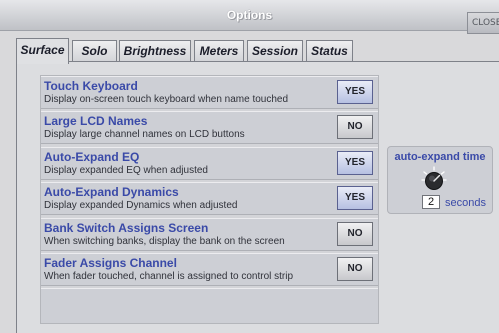  What do you see at coordinates (355, 92) in the screenshot?
I see `touch-keyboard-toggle: YES` at bounding box center [355, 92].